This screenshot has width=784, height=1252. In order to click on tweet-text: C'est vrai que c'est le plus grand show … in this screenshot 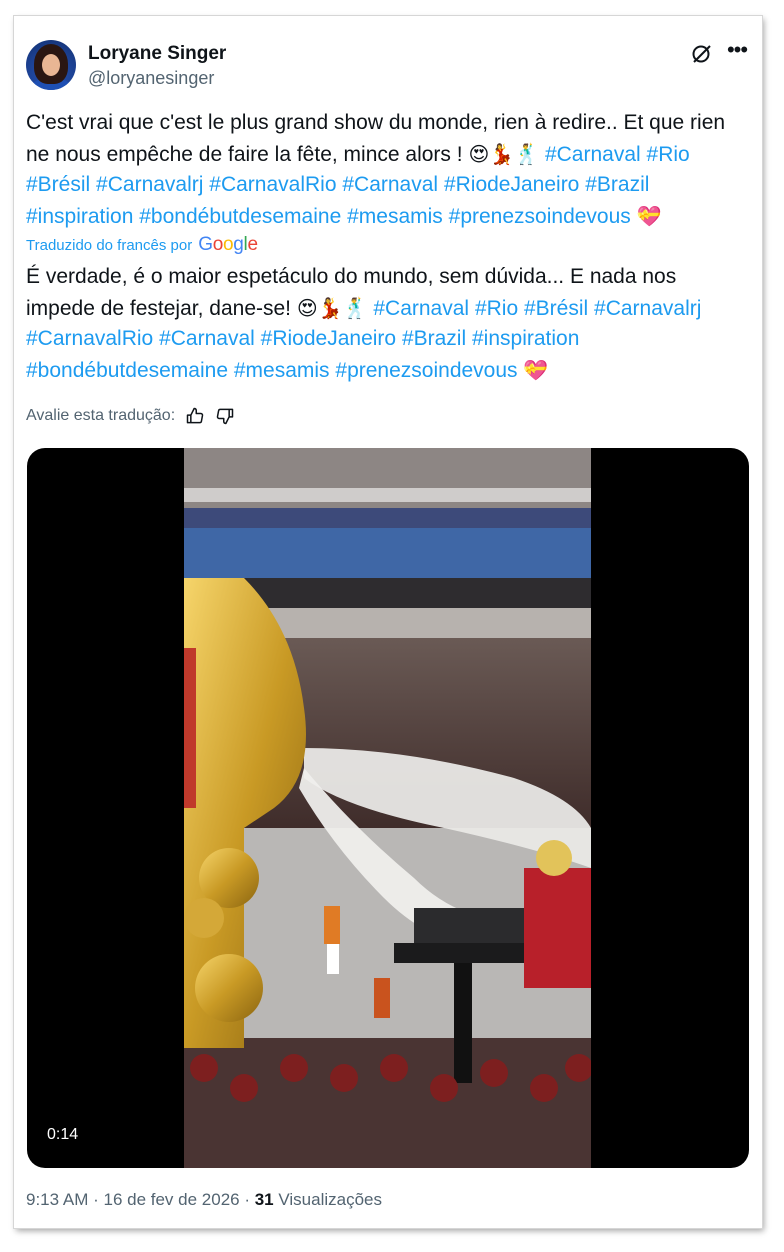, I will do `click(386, 170)`.